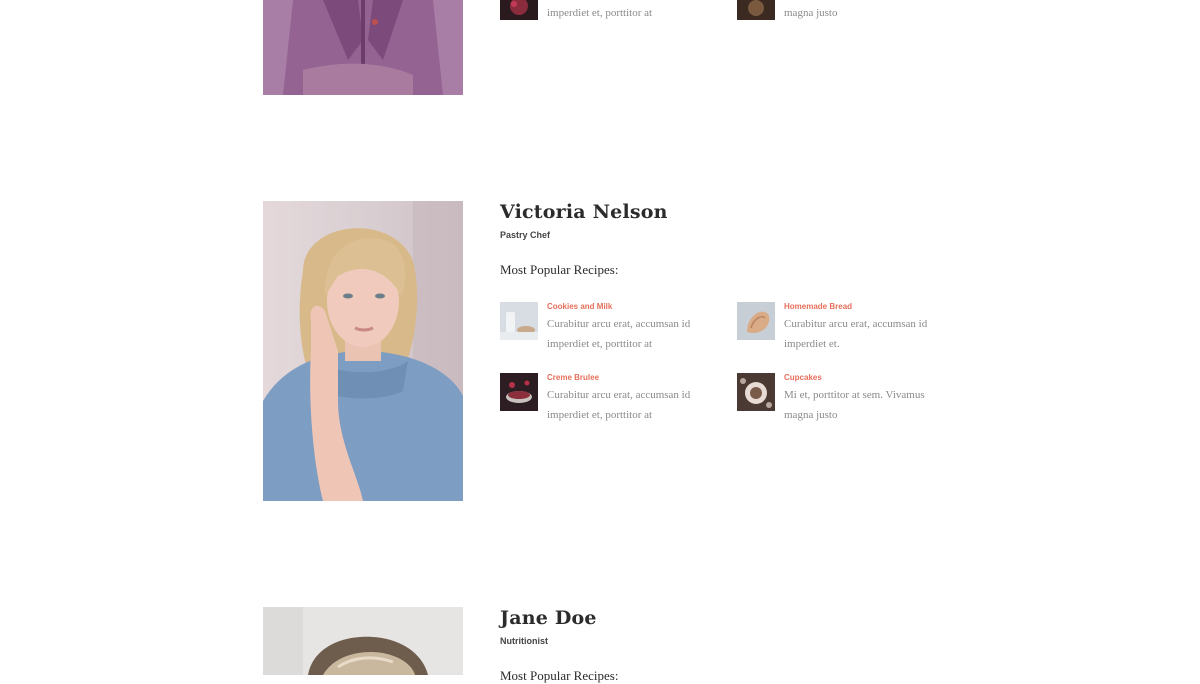  I want to click on chef-role: Nutritionist, so click(524, 641).